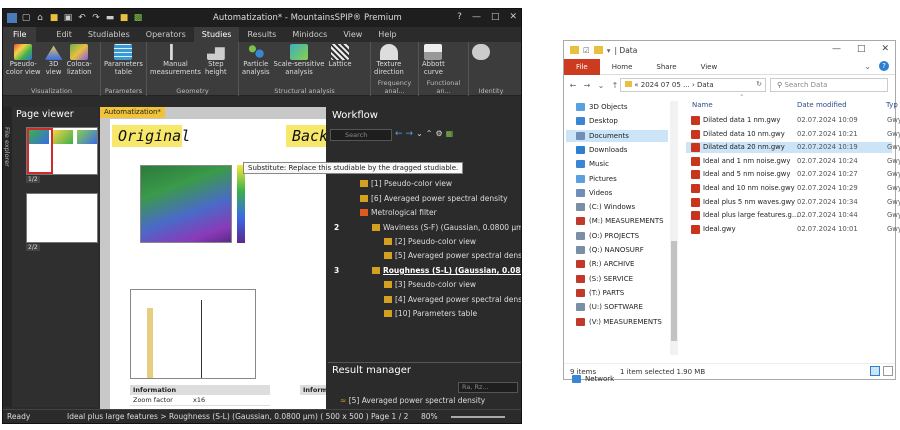 This screenshot has width=900, height=430. What do you see at coordinates (674, 228) in the screenshot?
I see `nav-scrollbar` at bounding box center [674, 228].